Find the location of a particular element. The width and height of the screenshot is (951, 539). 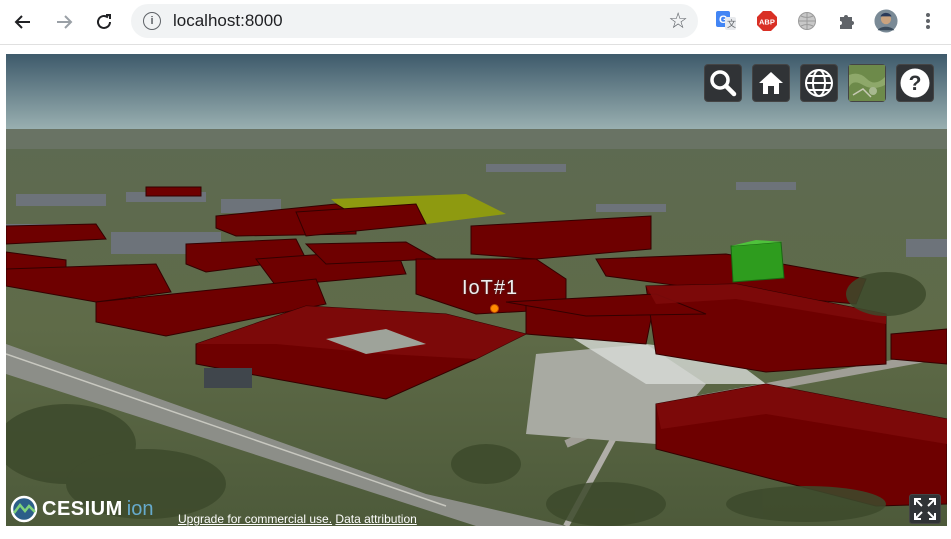

globe-icon is located at coordinates (819, 83).